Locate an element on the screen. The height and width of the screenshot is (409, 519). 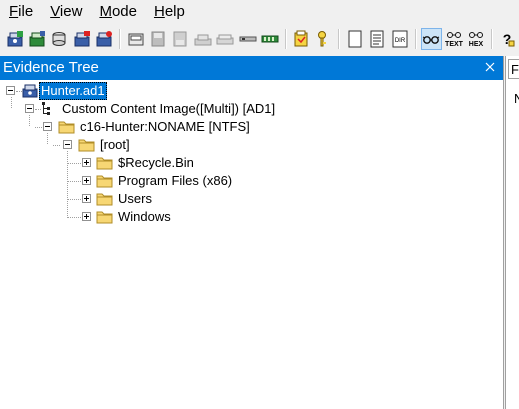
verify-drive-button is located at coordinates (247, 39).